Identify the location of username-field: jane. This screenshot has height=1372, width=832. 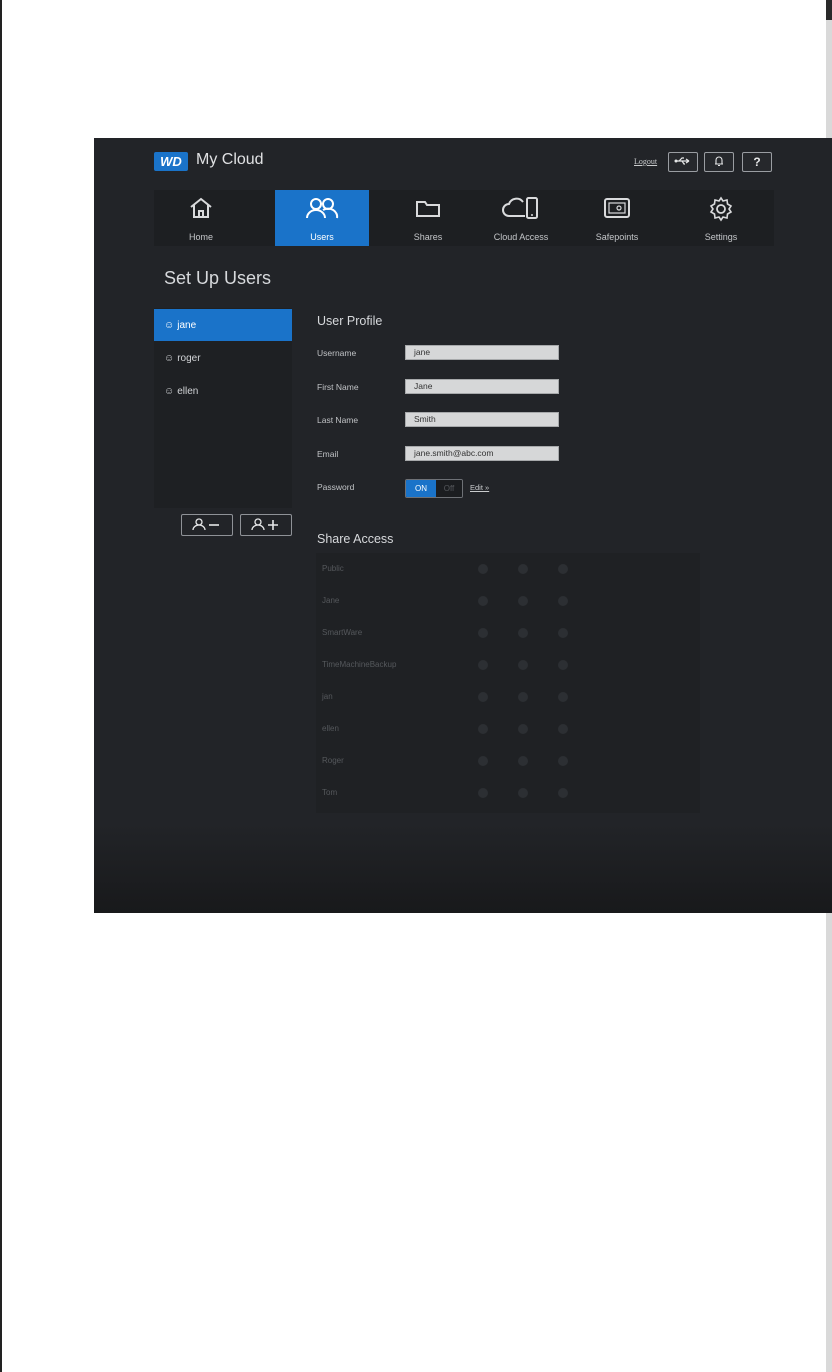
(482, 352).